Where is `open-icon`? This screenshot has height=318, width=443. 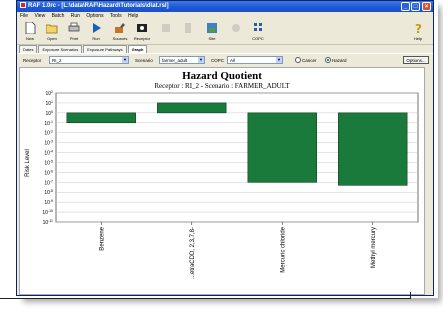 open-icon is located at coordinates (51, 29).